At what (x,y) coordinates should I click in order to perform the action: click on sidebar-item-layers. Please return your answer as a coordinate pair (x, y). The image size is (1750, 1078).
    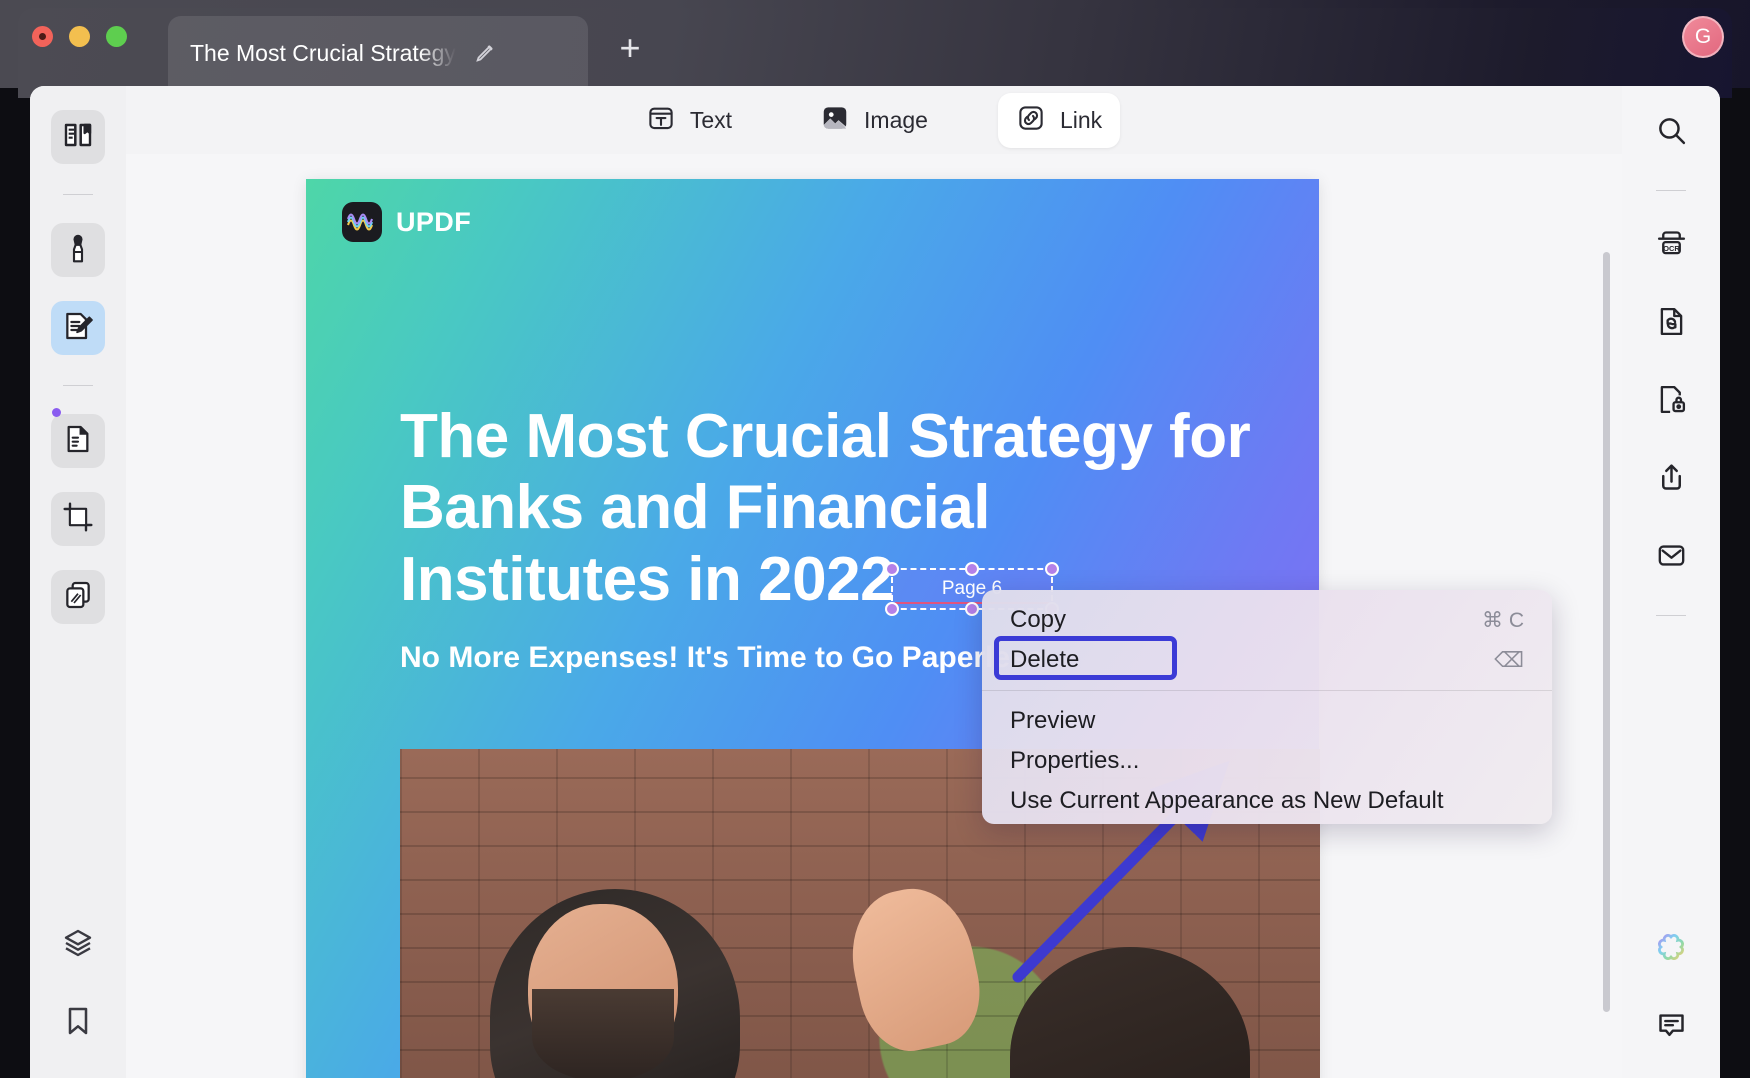
    Looking at the image, I should click on (78, 945).